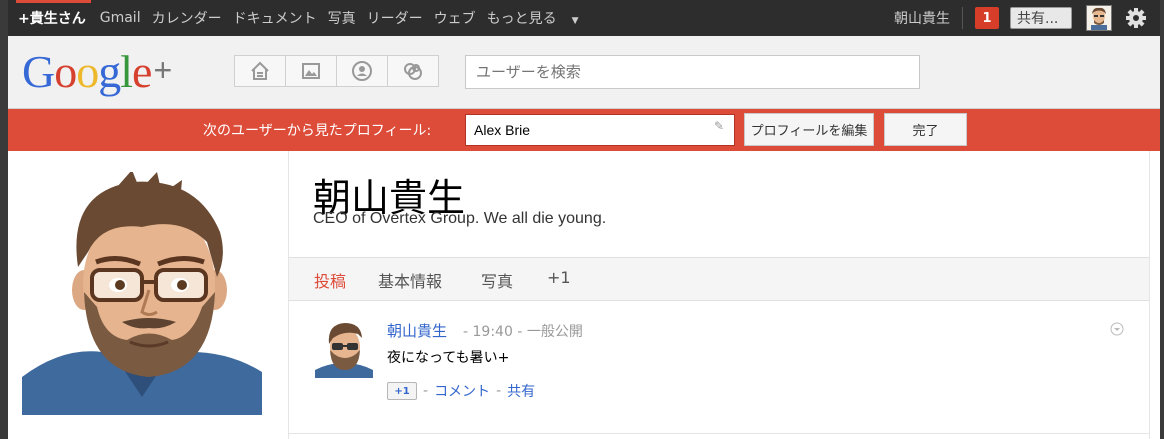 The width and height of the screenshot is (1164, 439). Describe the element at coordinates (402, 391) in the screenshot. I see `plus-one-button: +1` at that location.